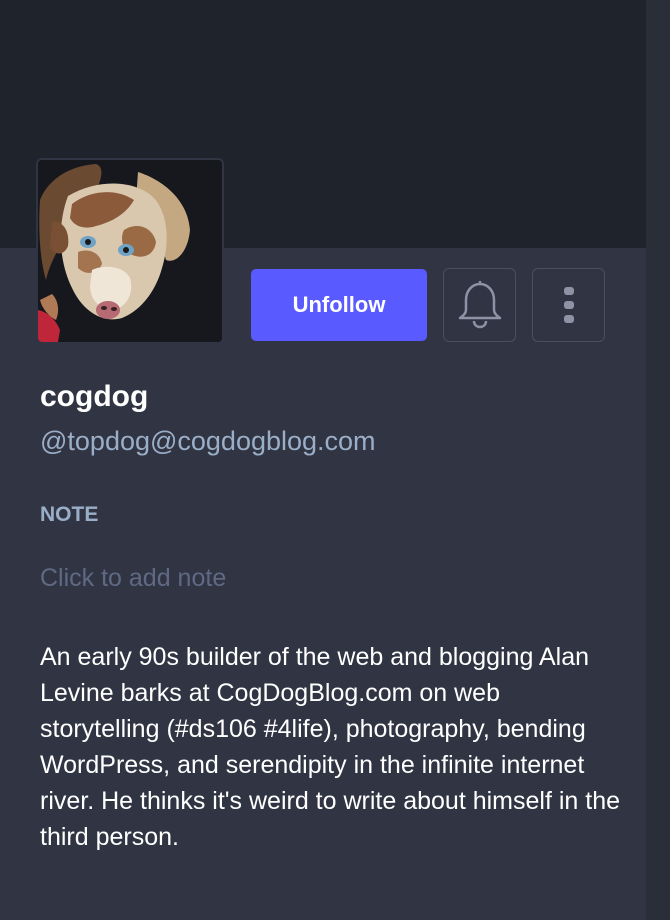 The height and width of the screenshot is (920, 670). I want to click on avatar, so click(130, 251).